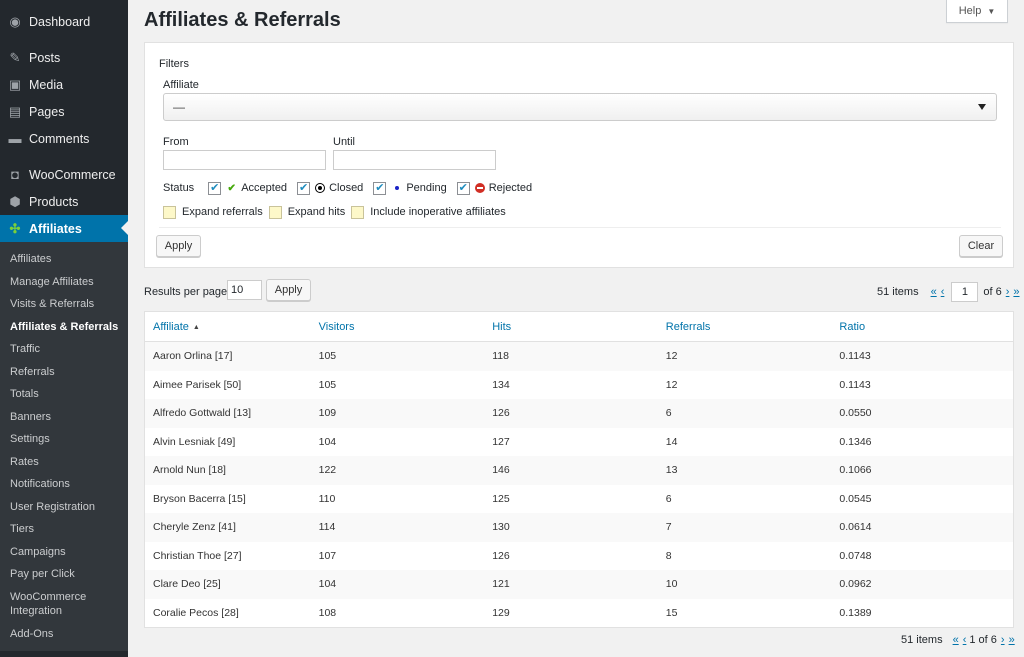 Image resolution: width=1024 pixels, height=657 pixels. What do you see at coordinates (275, 212) in the screenshot?
I see `expand-hits-checkbox` at bounding box center [275, 212].